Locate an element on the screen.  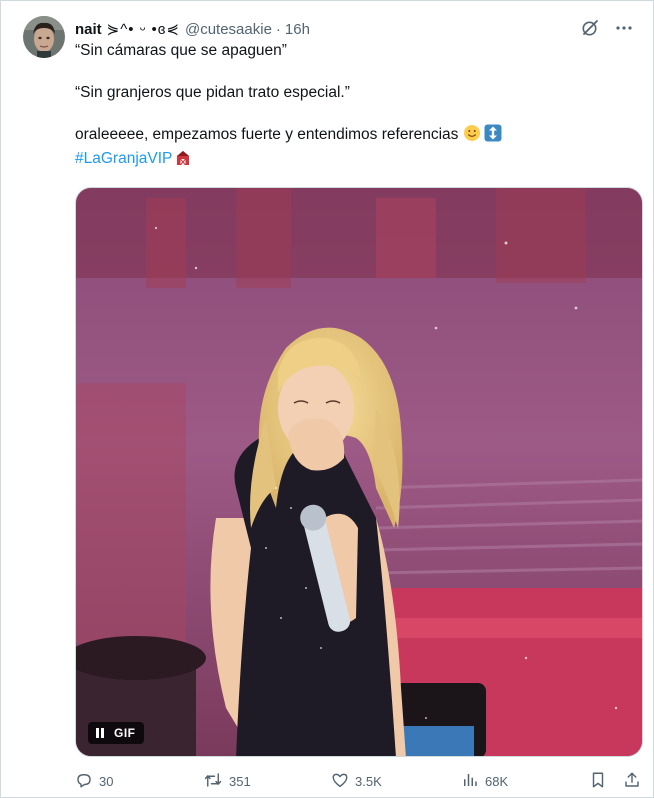
share-button is located at coordinates (632, 781).